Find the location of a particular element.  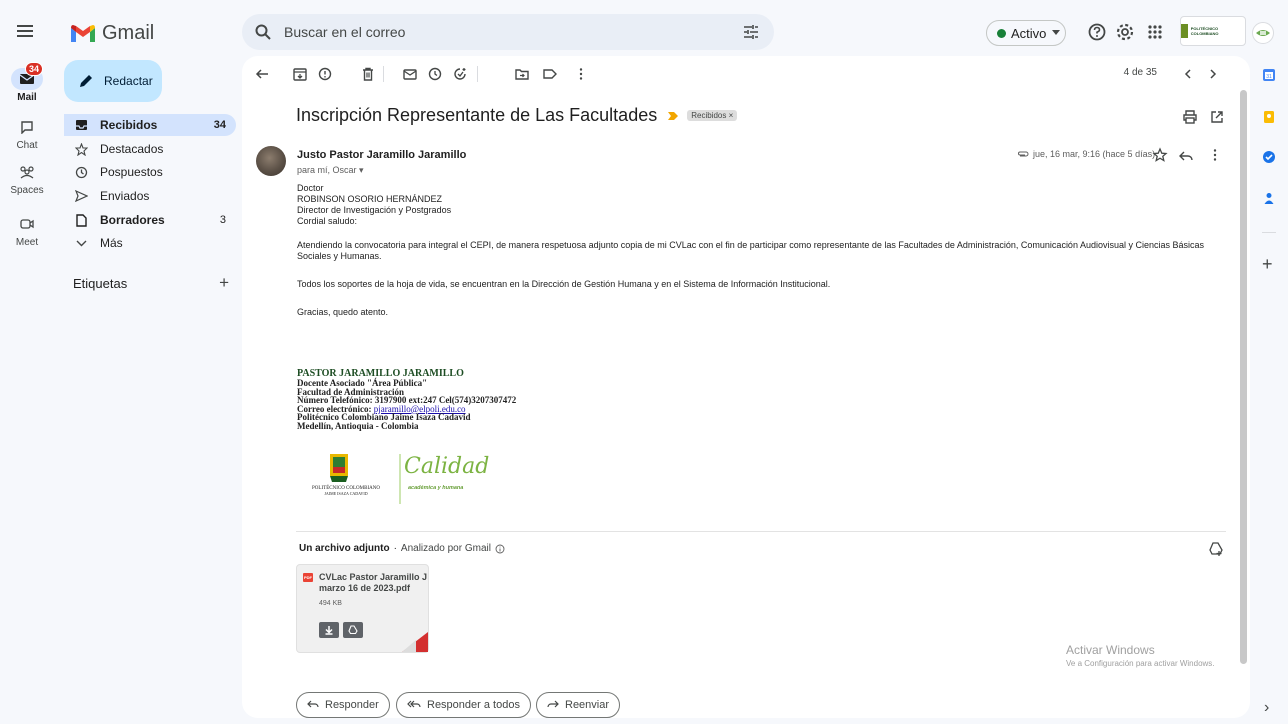

toolbar-divider is located at coordinates (477, 74).